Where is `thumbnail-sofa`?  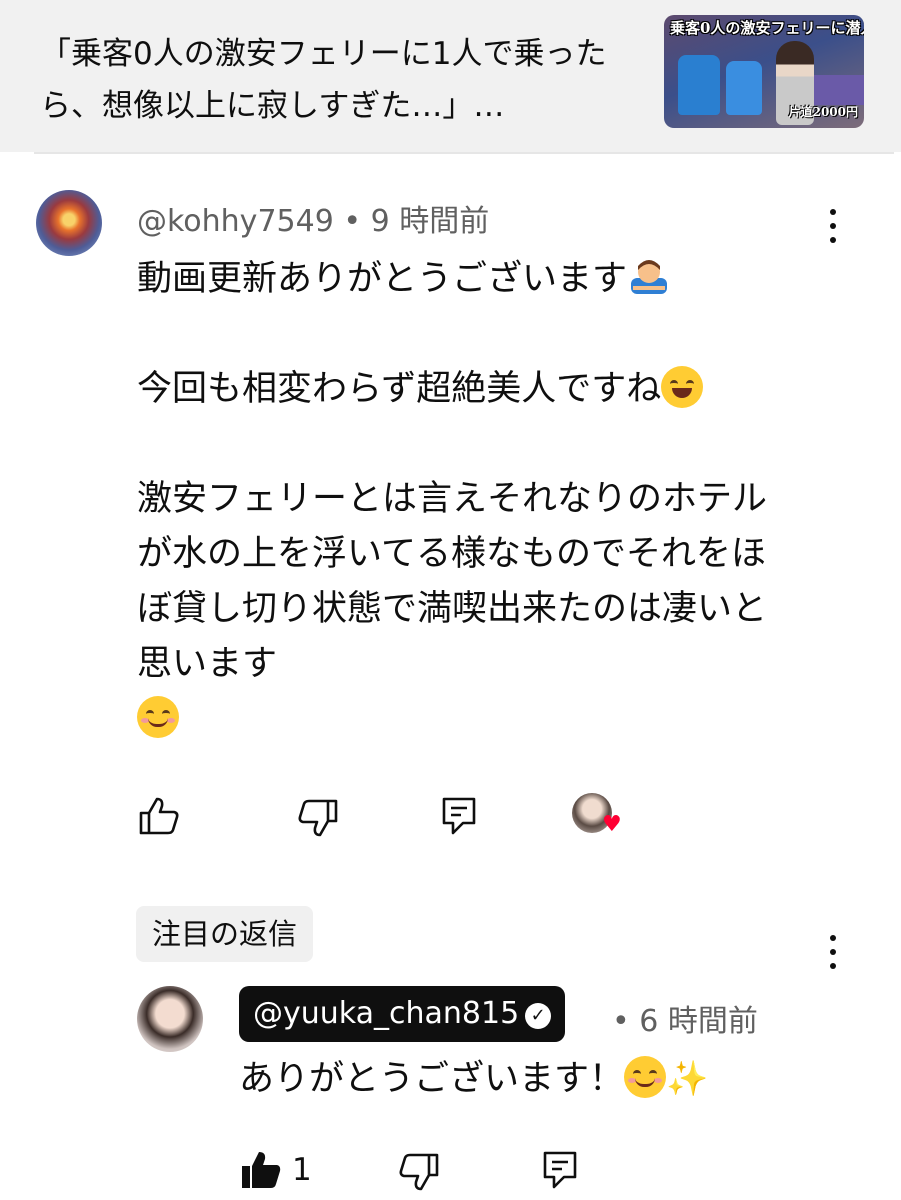 thumbnail-sofa is located at coordinates (839, 90).